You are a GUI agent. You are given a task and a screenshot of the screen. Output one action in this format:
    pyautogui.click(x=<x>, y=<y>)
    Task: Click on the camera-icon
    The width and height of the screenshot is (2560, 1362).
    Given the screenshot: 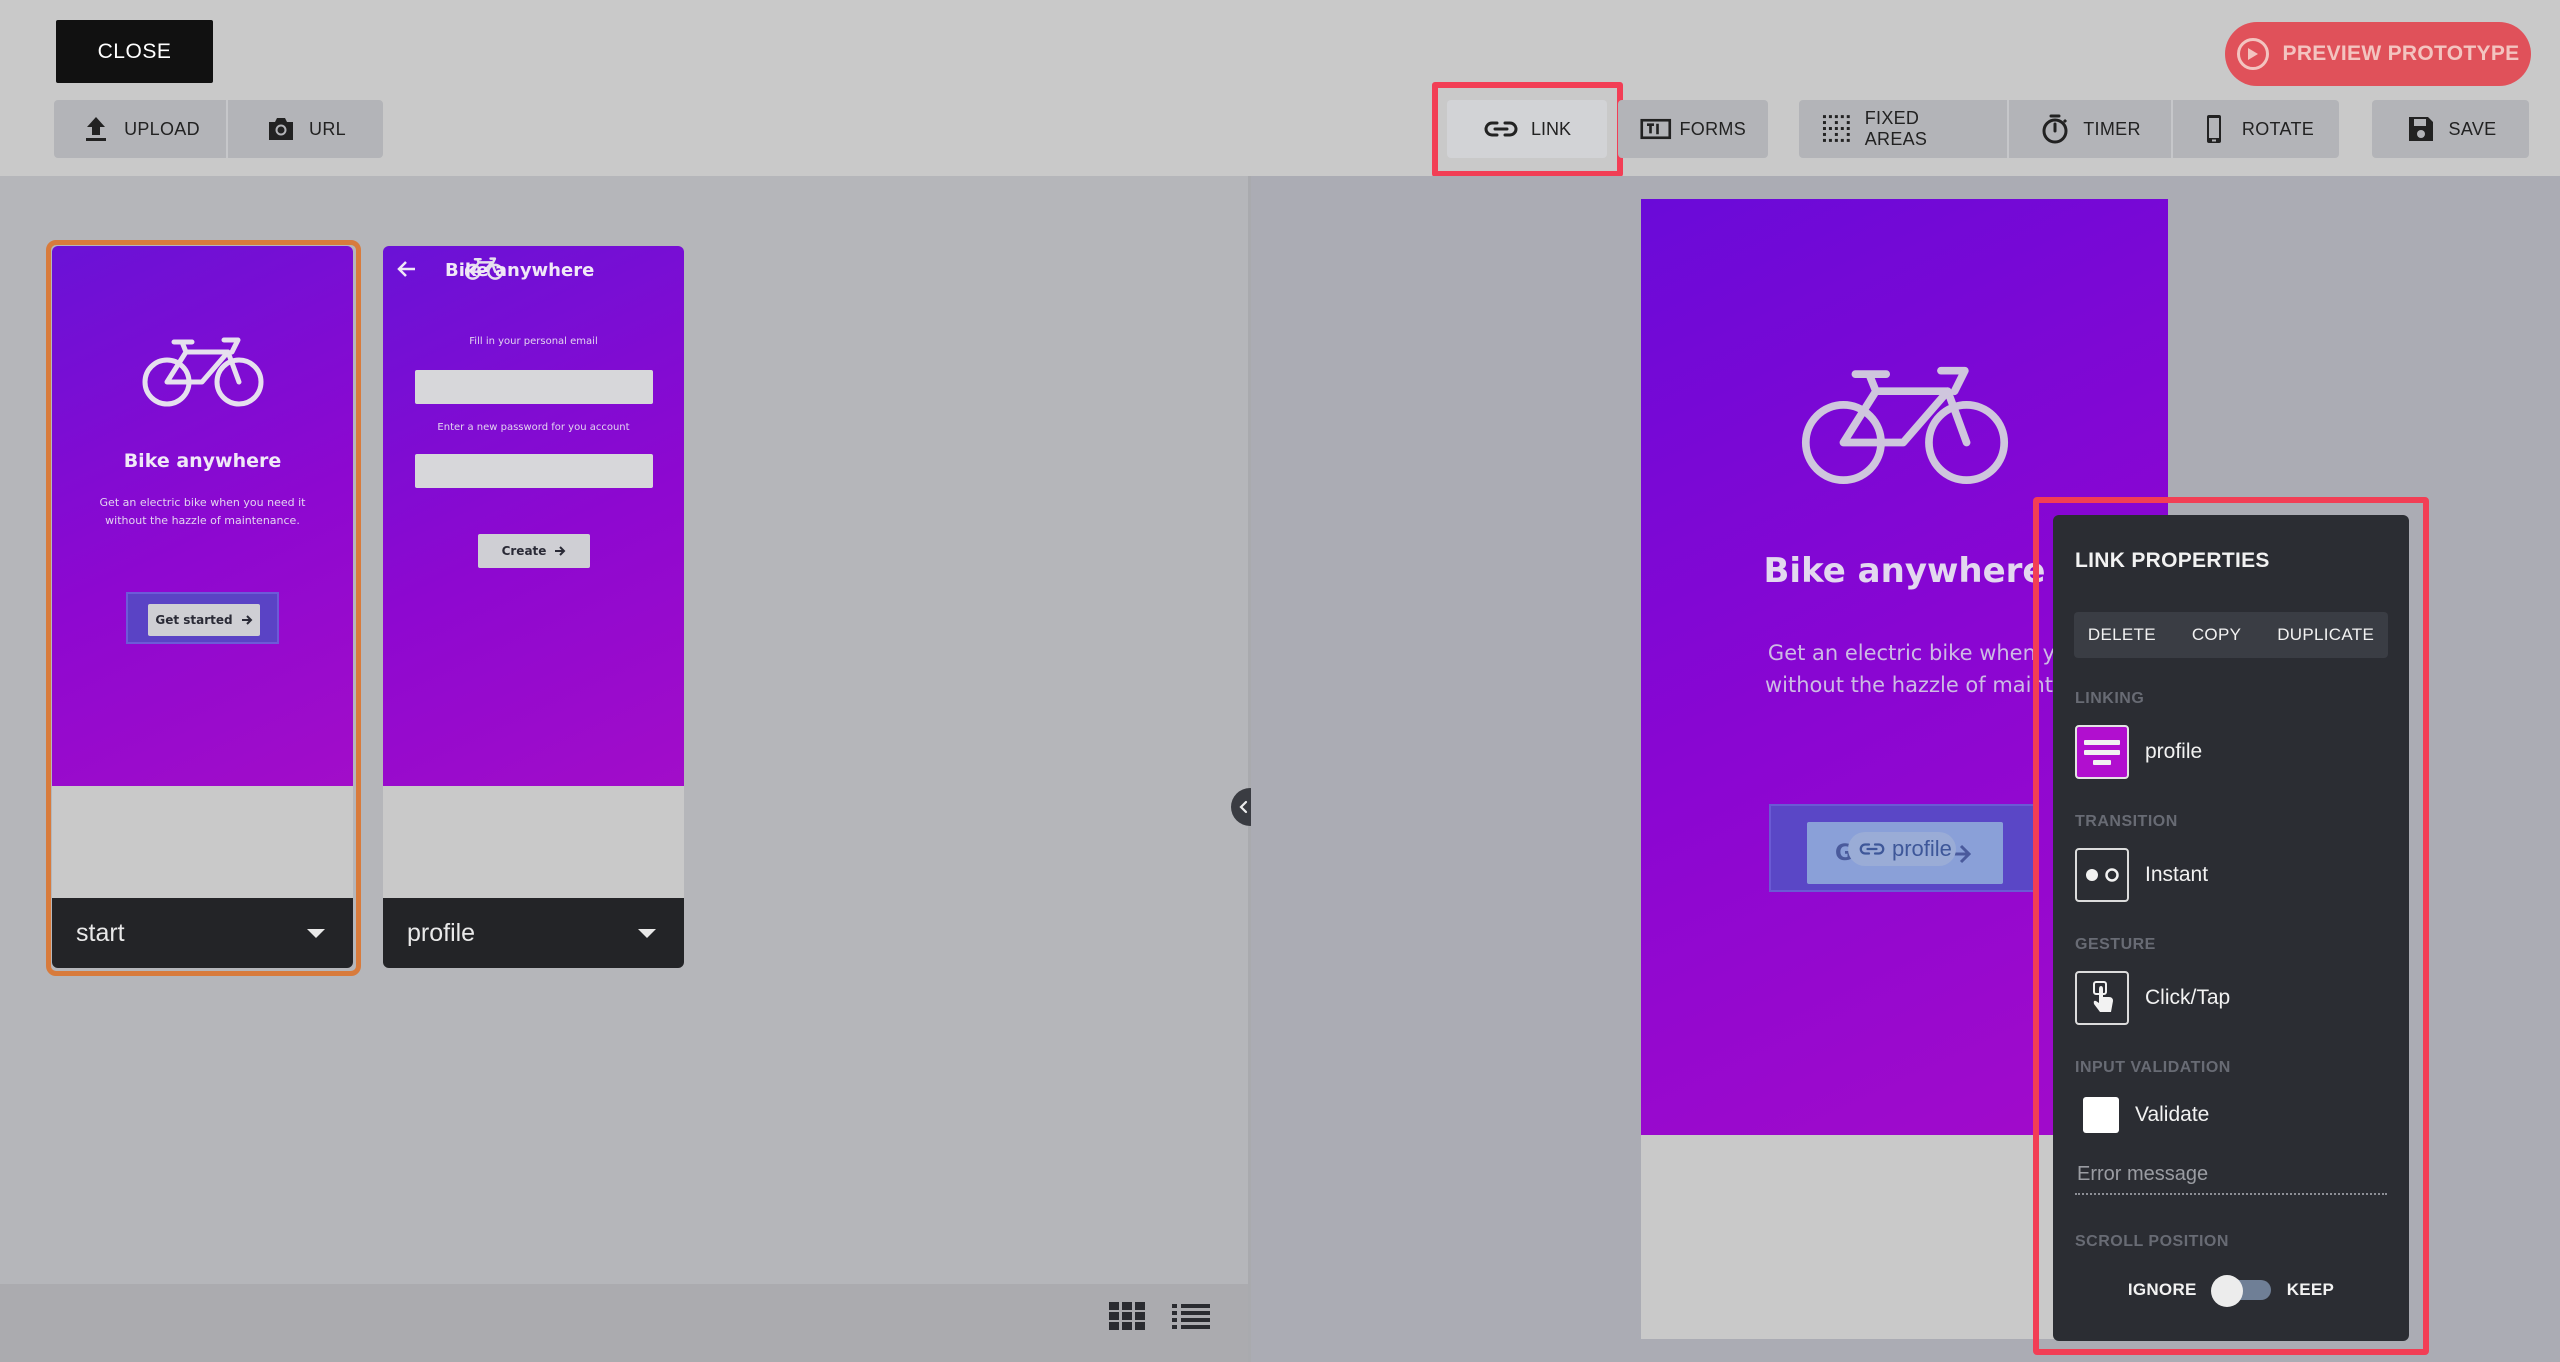 What is the action you would take?
    pyautogui.click(x=281, y=129)
    